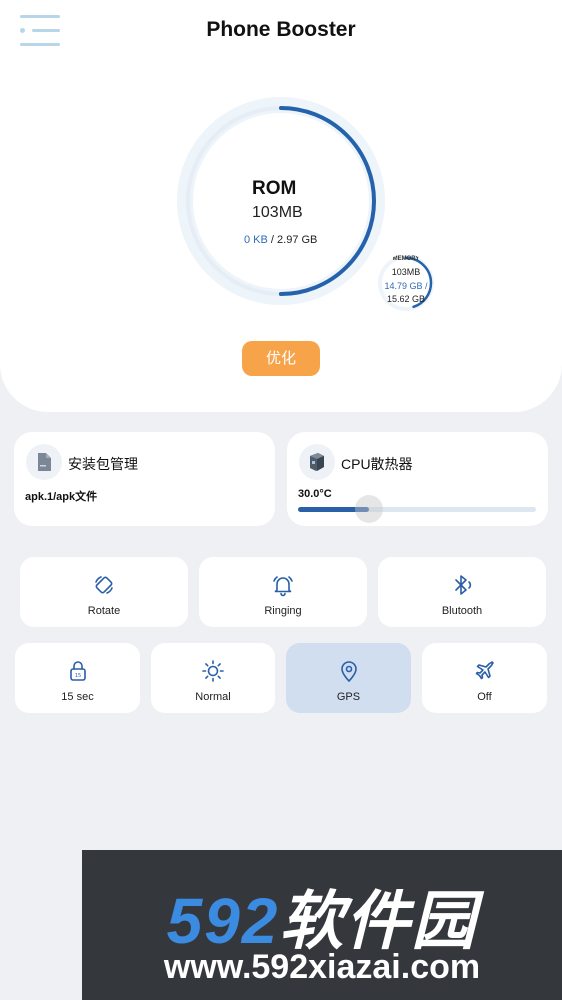 The image size is (562, 1000). What do you see at coordinates (406, 286) in the screenshot?
I see `memory-used: 14.79 GB /` at bounding box center [406, 286].